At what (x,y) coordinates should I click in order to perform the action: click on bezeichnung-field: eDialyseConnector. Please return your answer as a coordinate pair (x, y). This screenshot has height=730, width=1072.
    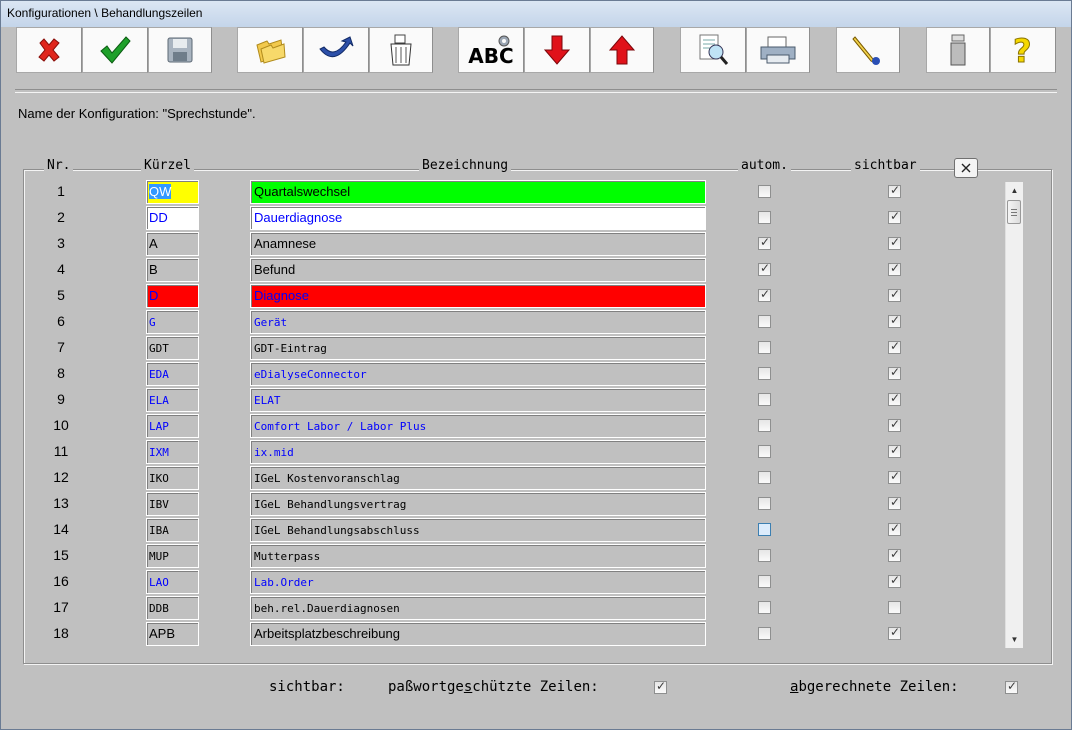
    Looking at the image, I should click on (478, 374).